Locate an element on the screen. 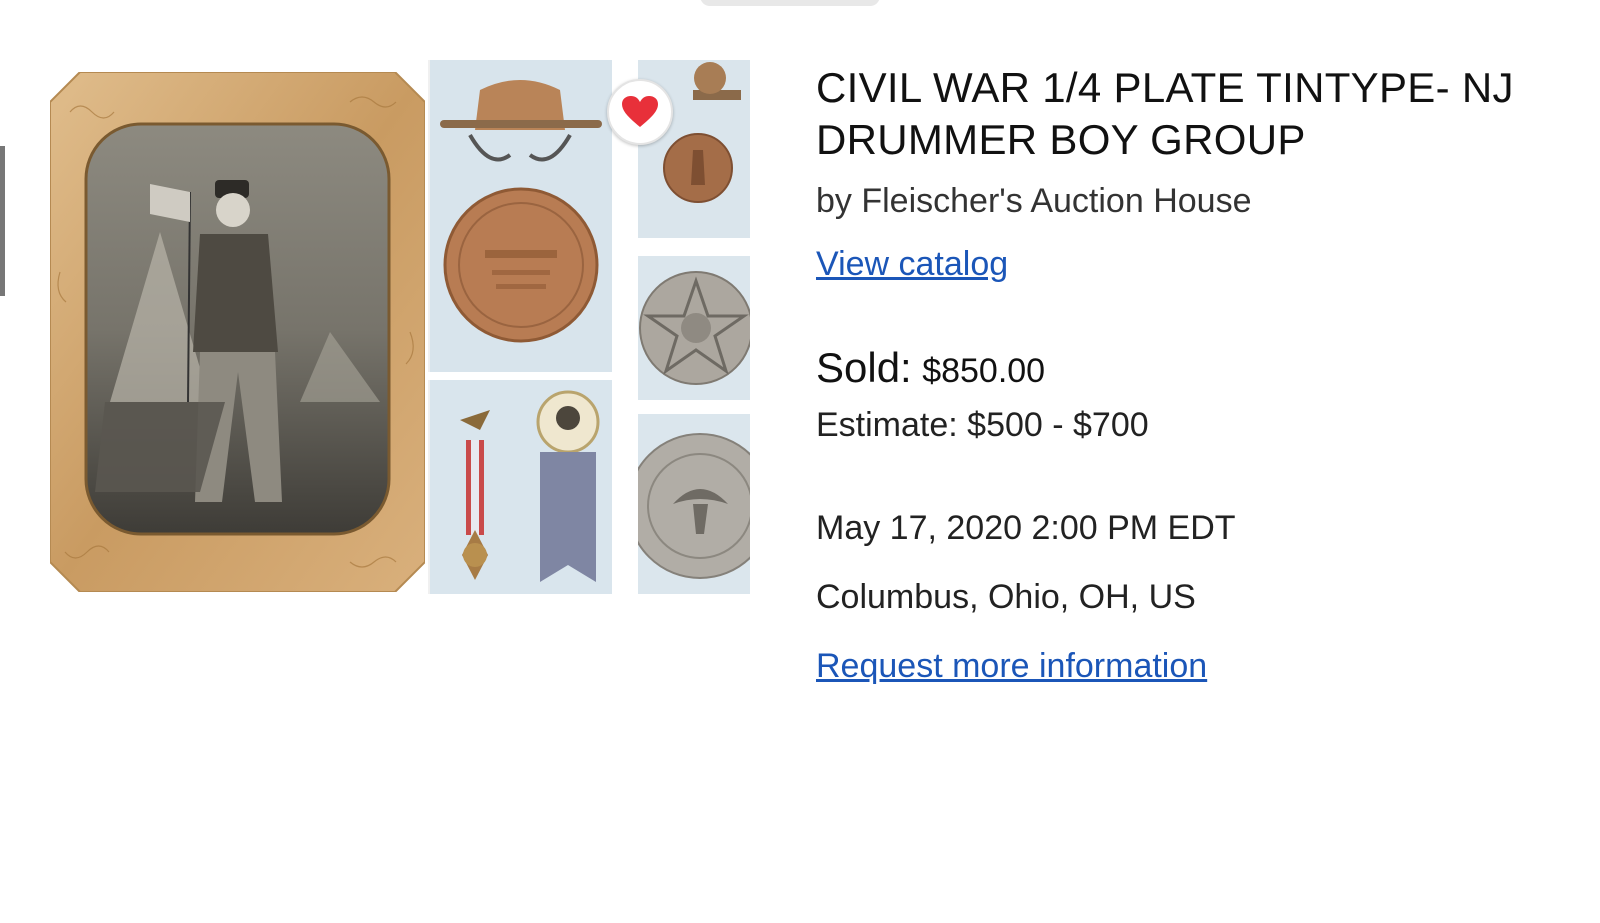  request-info-link: Request more information is located at coordinates (1011, 666).